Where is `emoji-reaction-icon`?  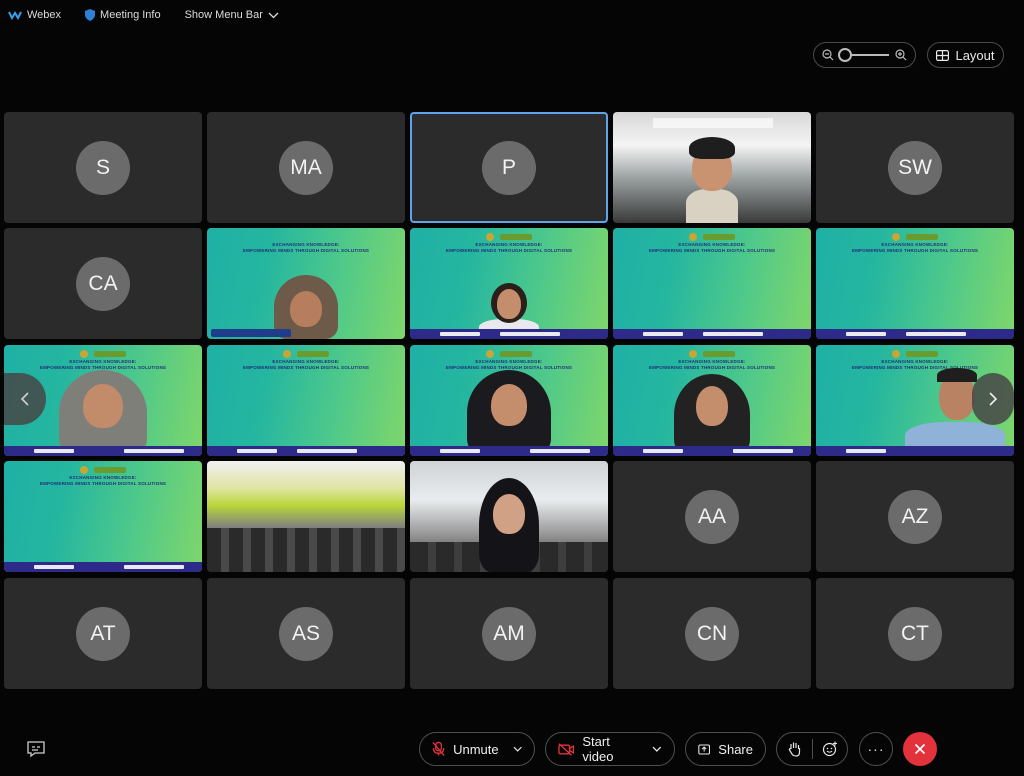 emoji-reaction-icon is located at coordinates (829, 749).